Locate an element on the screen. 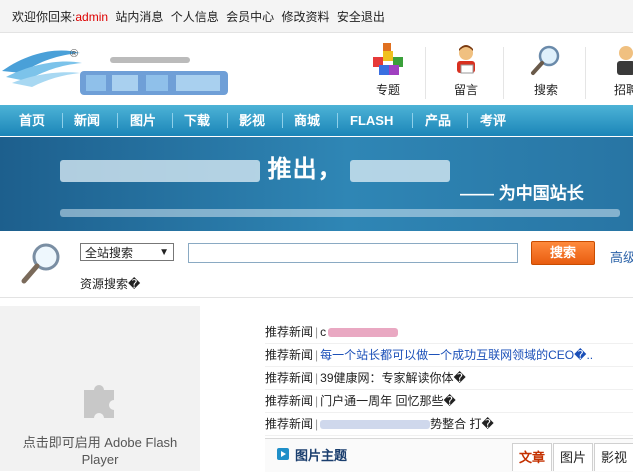  nav-item-video: 影视 is located at coordinates (252, 120).